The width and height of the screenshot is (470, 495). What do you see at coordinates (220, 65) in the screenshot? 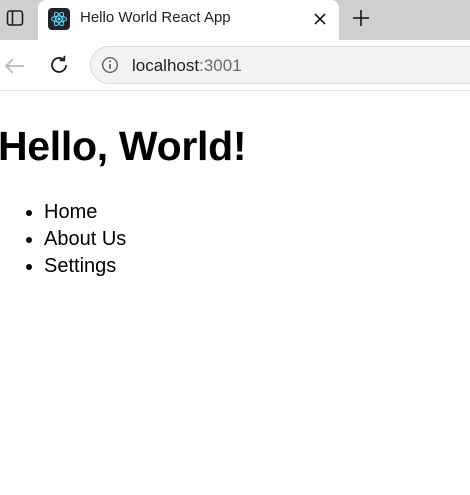
I see `url-port: :3001` at bounding box center [220, 65].